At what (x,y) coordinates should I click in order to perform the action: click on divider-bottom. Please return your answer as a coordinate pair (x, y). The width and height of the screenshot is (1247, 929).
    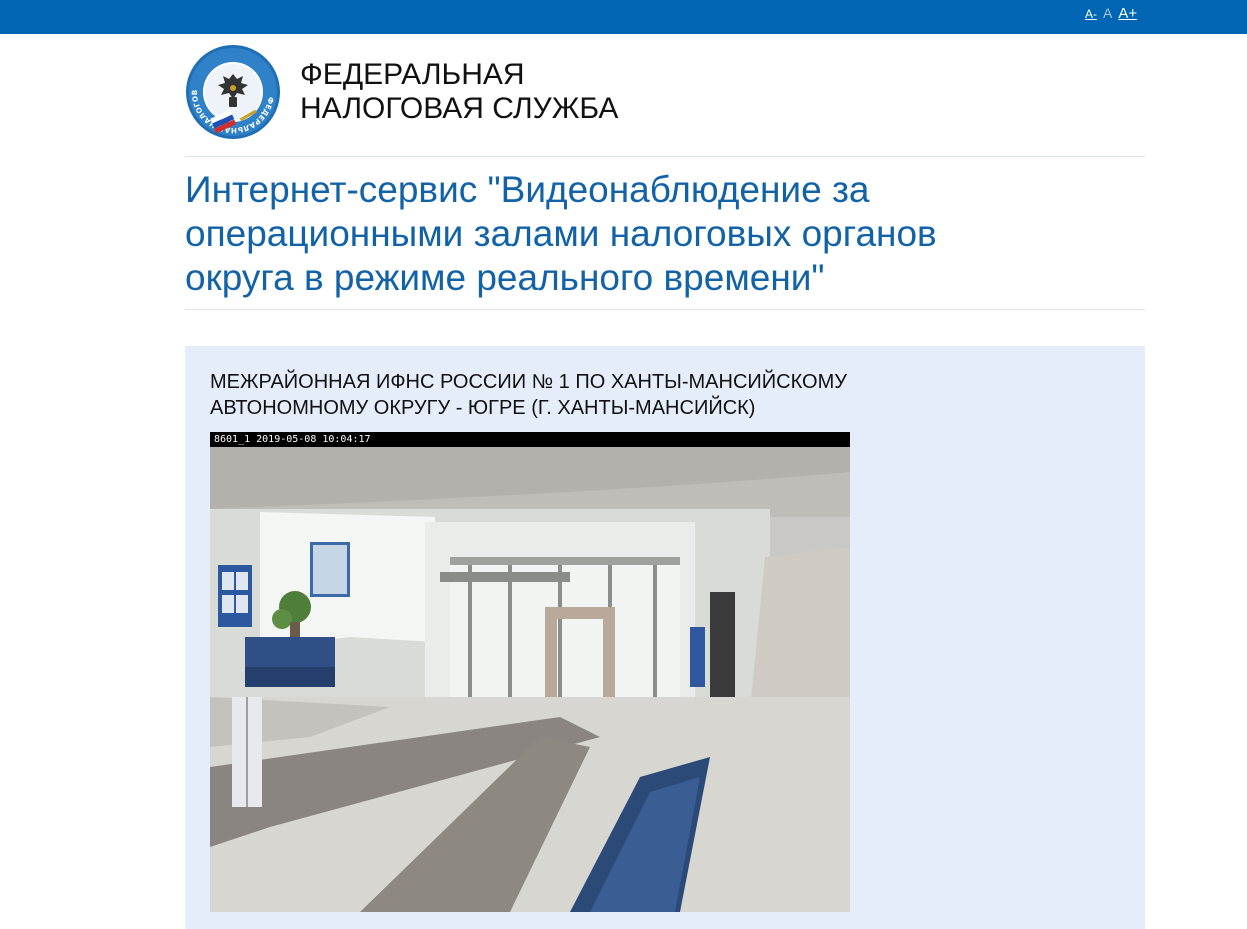
    Looking at the image, I should click on (665, 309).